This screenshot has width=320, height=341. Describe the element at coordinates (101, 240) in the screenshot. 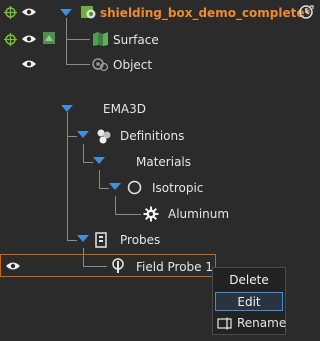

I see `probes-icon` at that location.